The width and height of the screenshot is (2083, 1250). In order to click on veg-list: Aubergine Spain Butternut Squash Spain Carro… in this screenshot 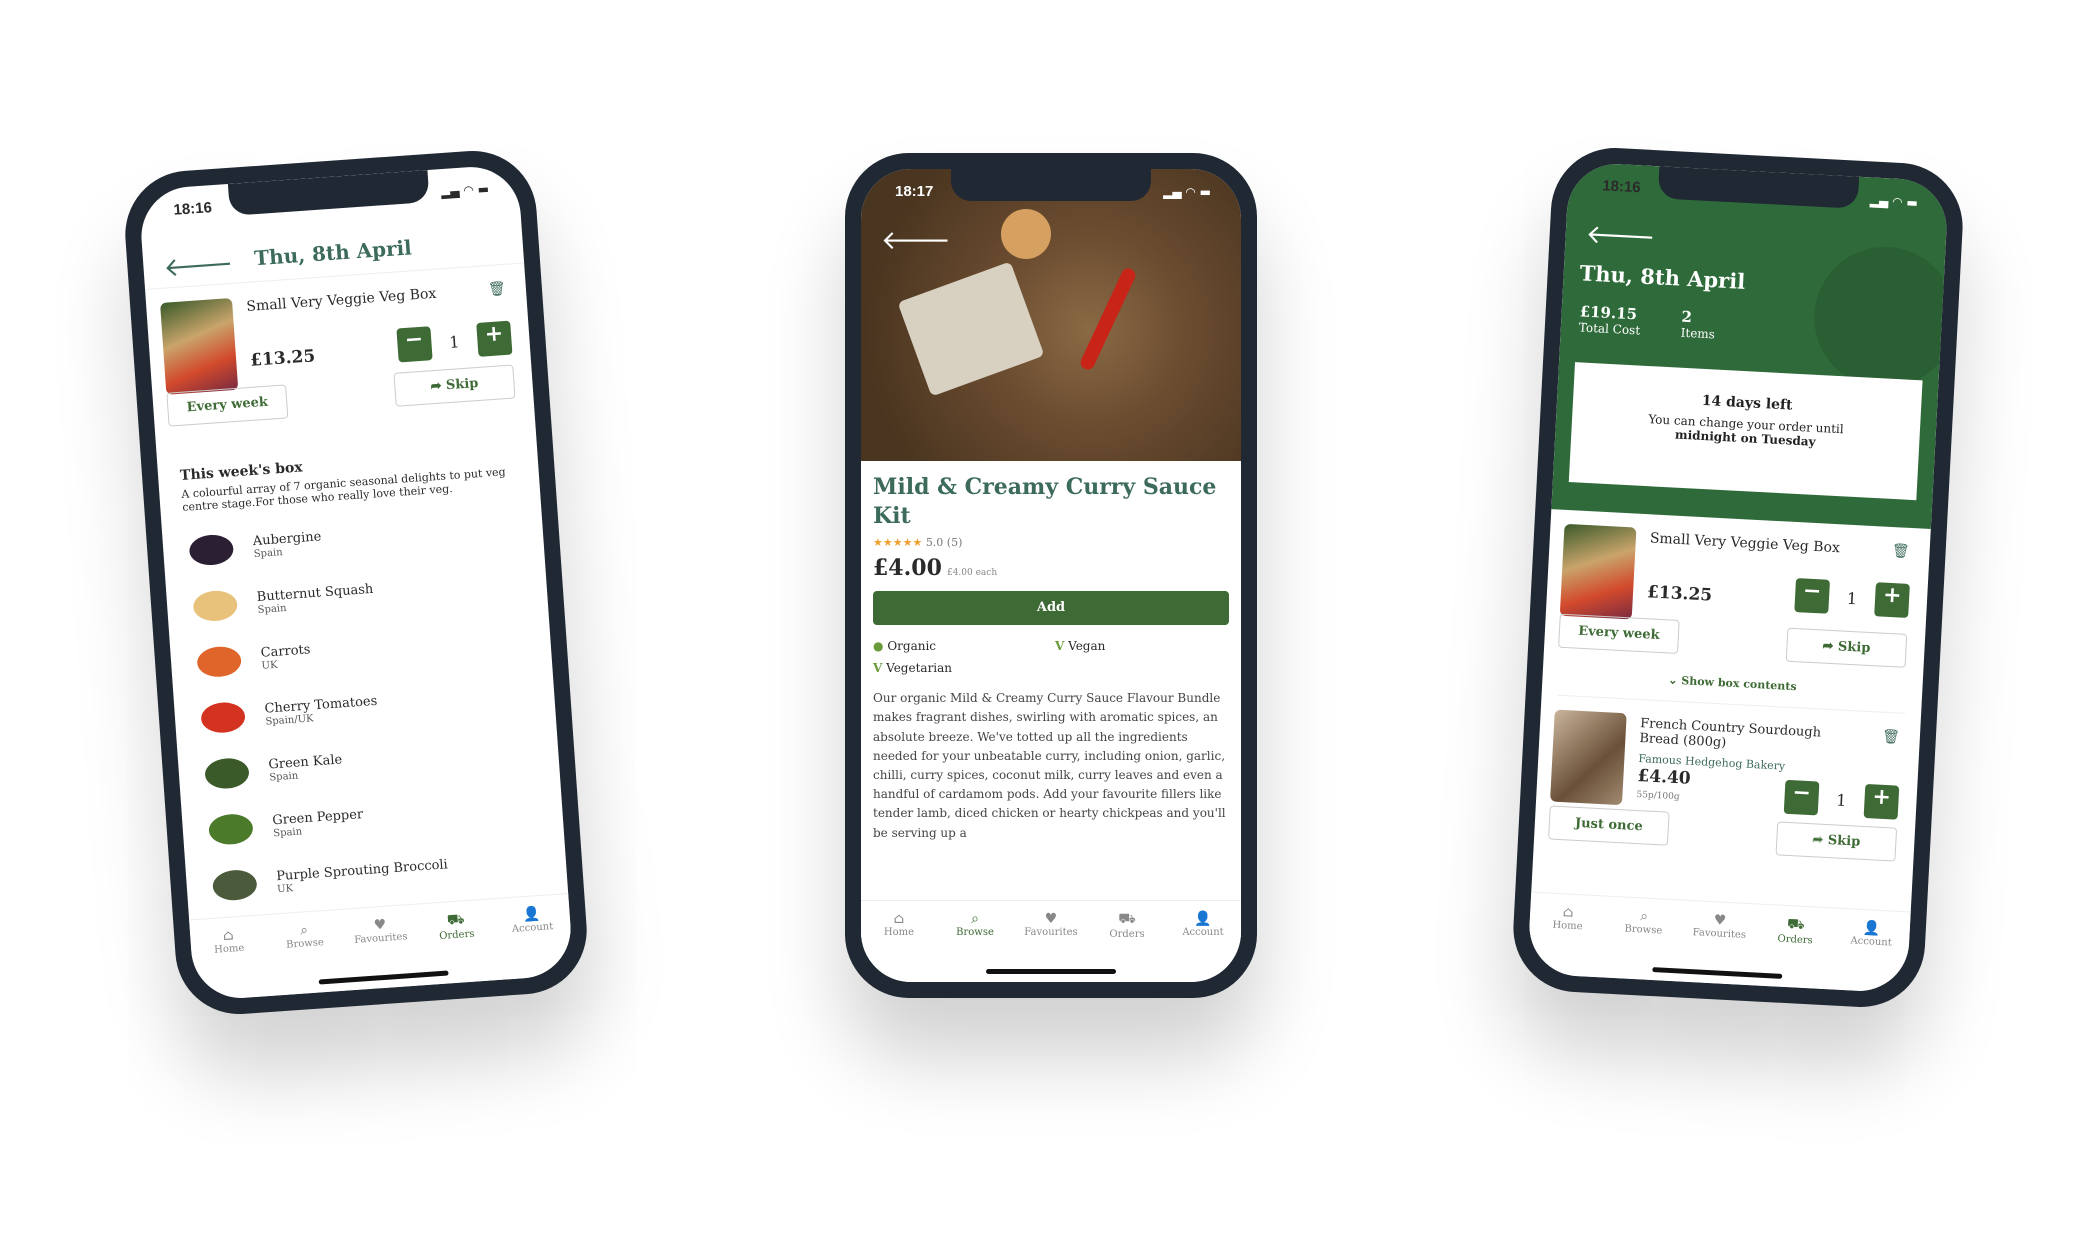, I will do `click(365, 708)`.